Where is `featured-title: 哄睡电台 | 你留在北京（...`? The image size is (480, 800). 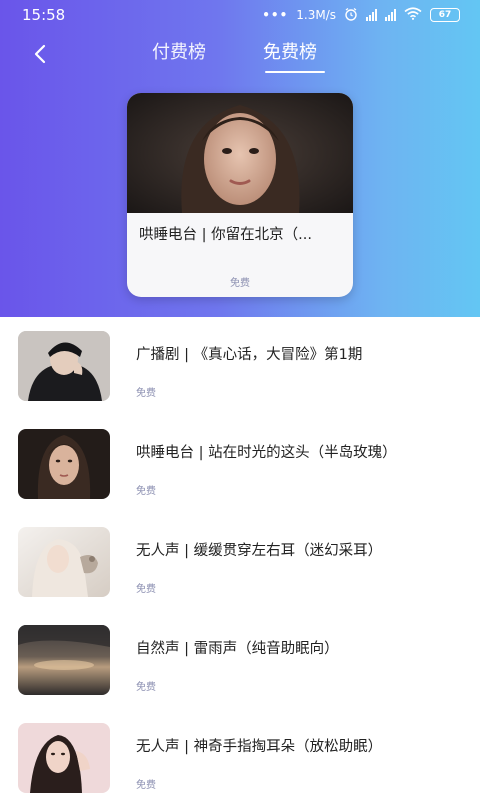
featured-title: 哄睡电台 | 你留在北京（... is located at coordinates (225, 235).